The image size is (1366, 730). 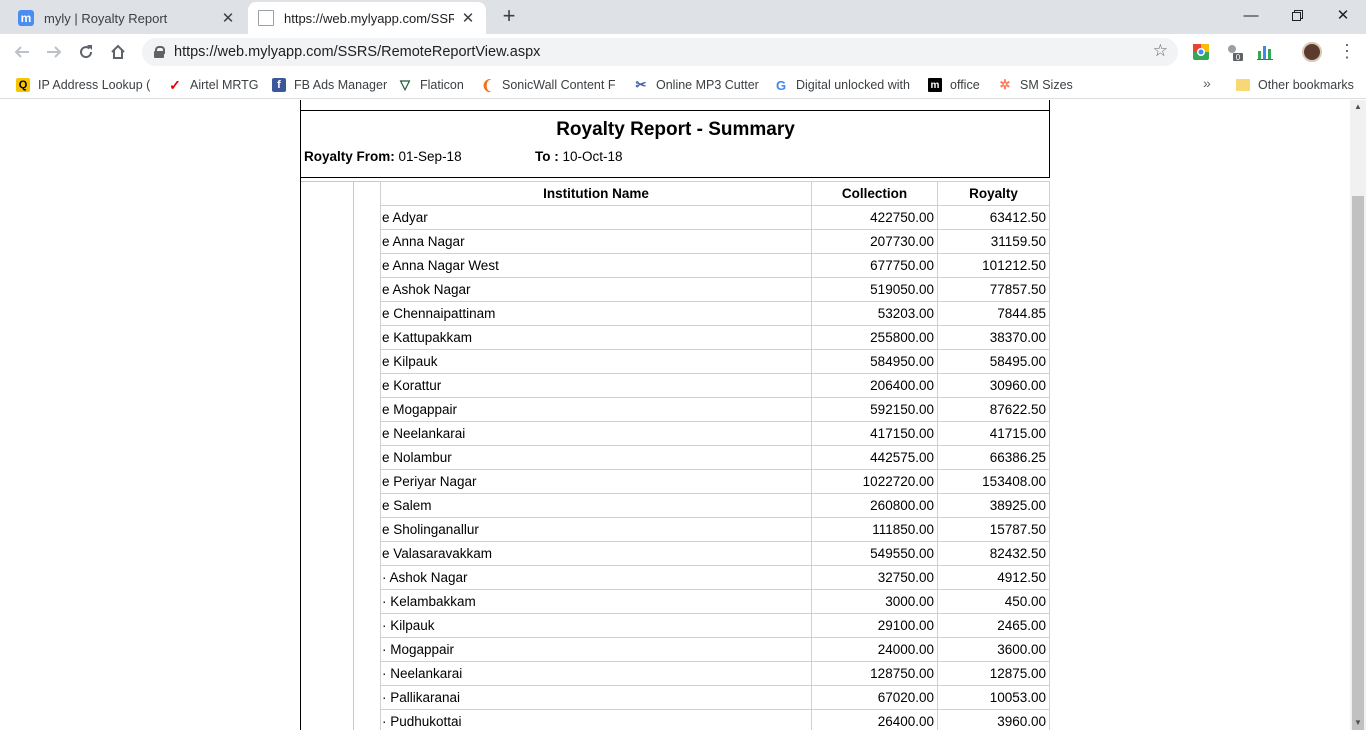 What do you see at coordinates (596, 481) in the screenshot?
I see `institution-cell: e Periyar Nagar` at bounding box center [596, 481].